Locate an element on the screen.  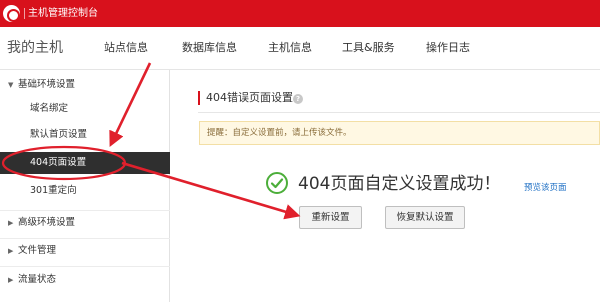
nav-site-info: 站点信息 is located at coordinates (126, 48).